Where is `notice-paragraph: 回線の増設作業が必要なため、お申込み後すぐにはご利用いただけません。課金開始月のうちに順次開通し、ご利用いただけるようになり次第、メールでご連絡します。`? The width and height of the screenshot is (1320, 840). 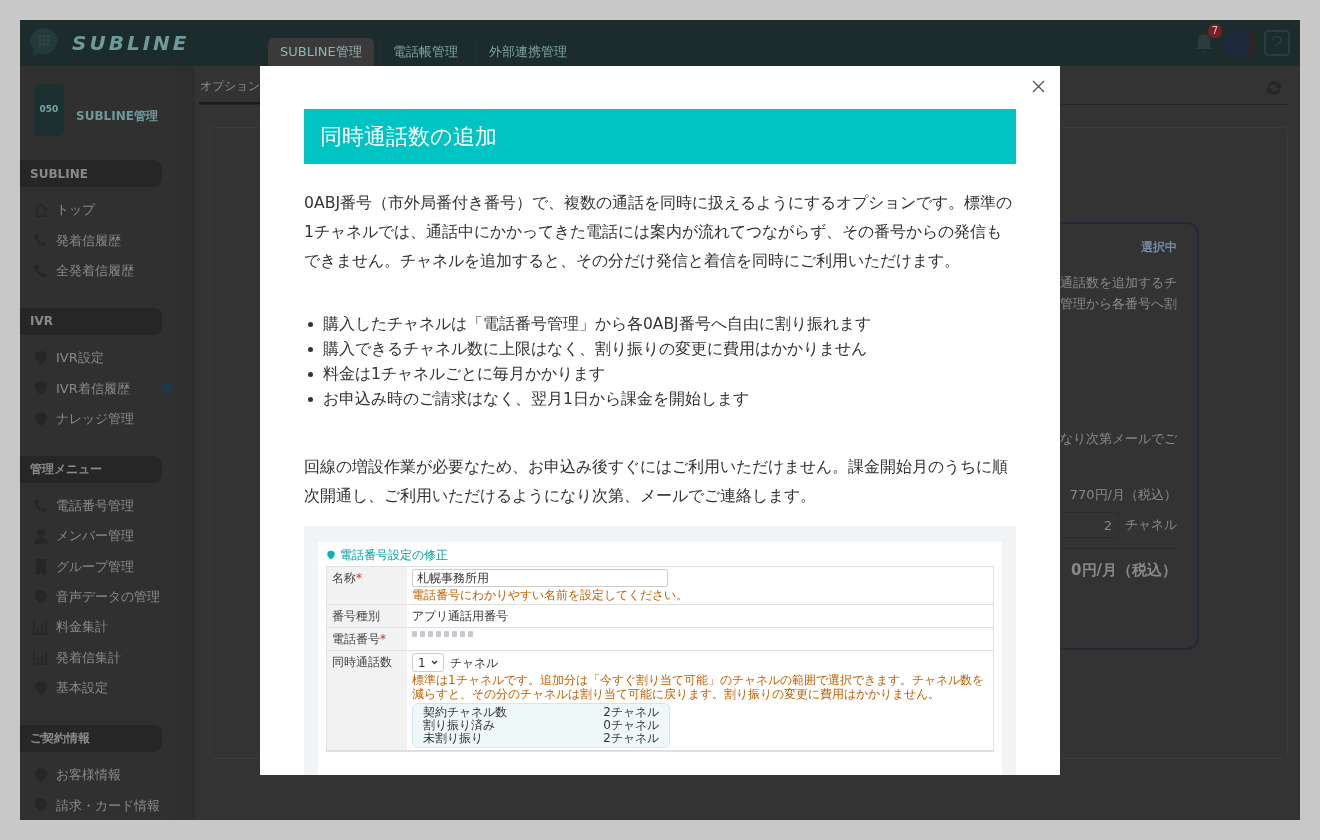 notice-paragraph: 回線の増設作業が必要なため、お申込み後すぐにはご利用いただけません。課金開始月のうちに順次開通し、ご利用いただけるようになり次第、メールでご連絡します。 is located at coordinates (656, 481).